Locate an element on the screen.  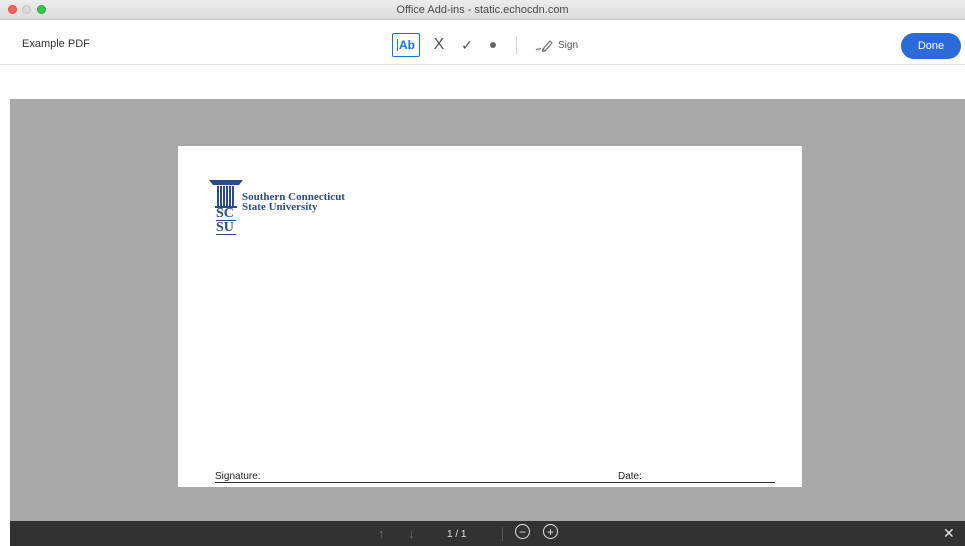
university-name: Southern Connecticut State University is located at coordinates (293, 202).